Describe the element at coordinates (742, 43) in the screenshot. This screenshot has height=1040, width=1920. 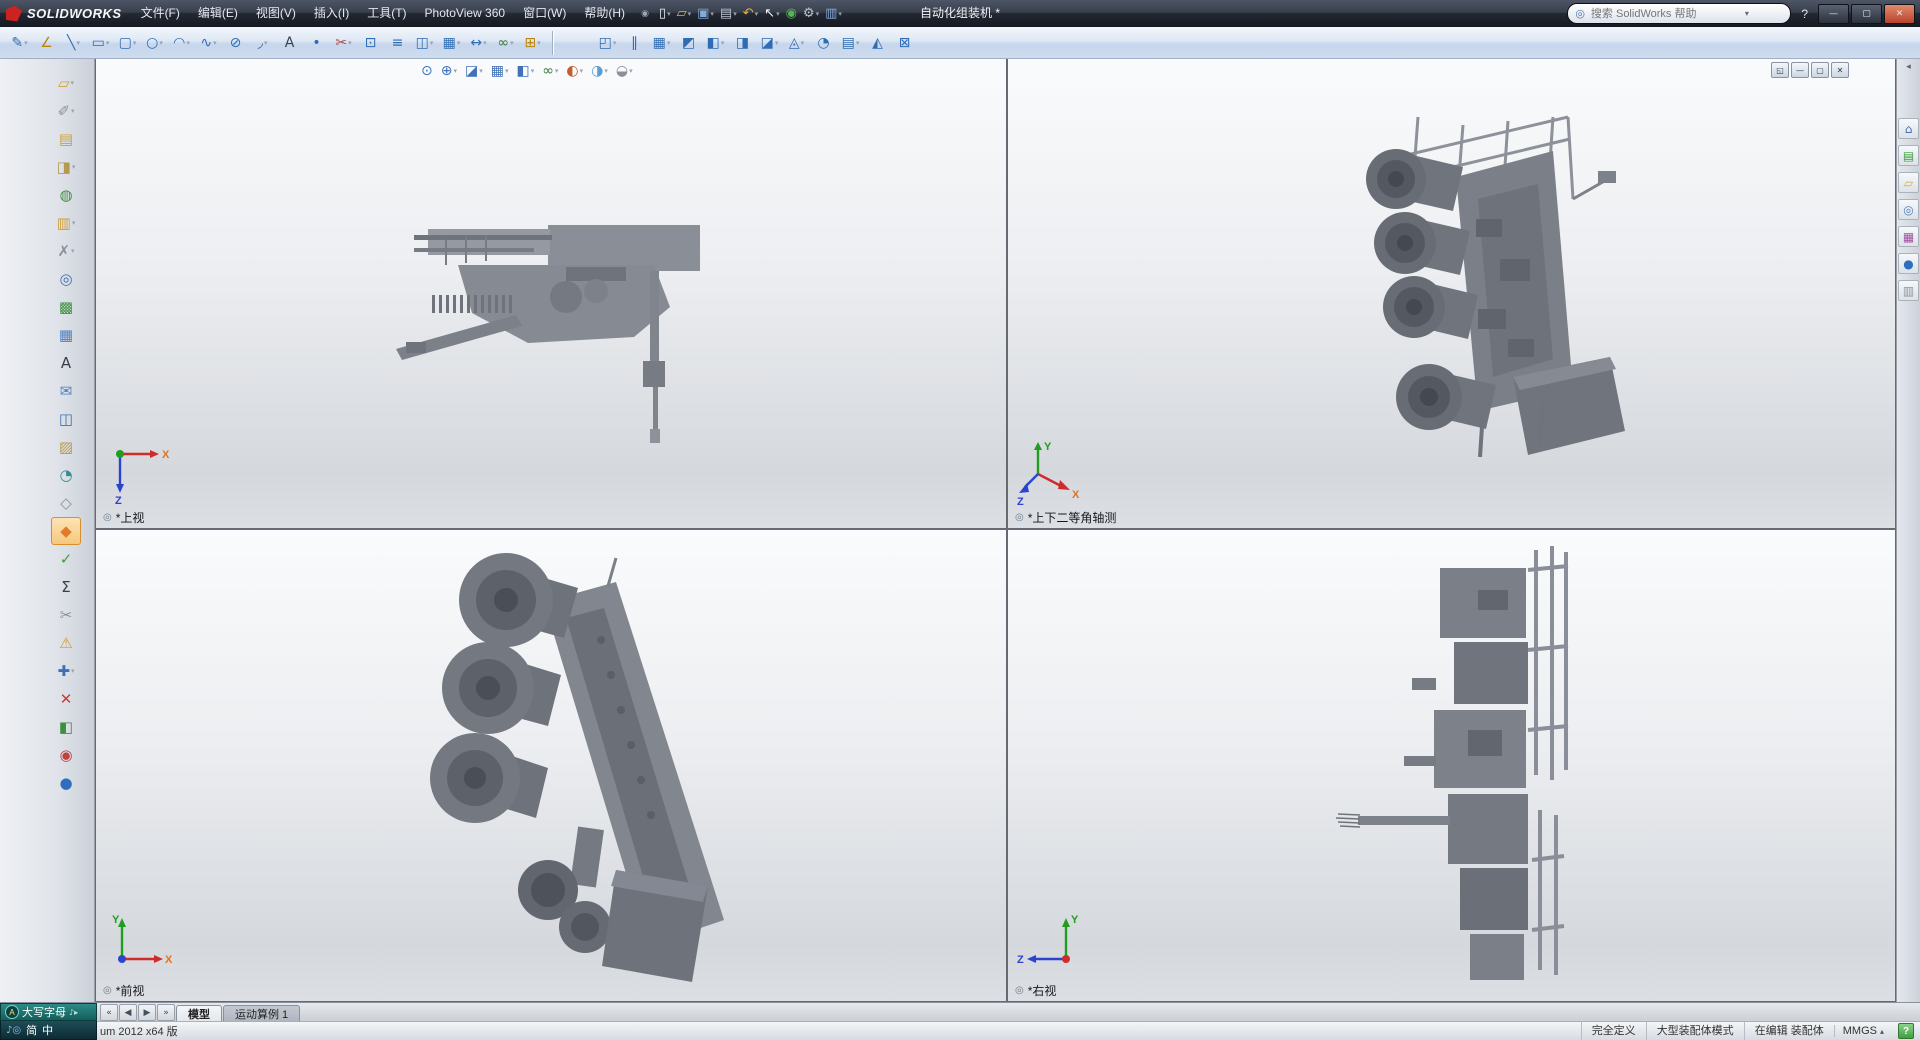
I see `show-hidden-components-icon: ◨` at that location.